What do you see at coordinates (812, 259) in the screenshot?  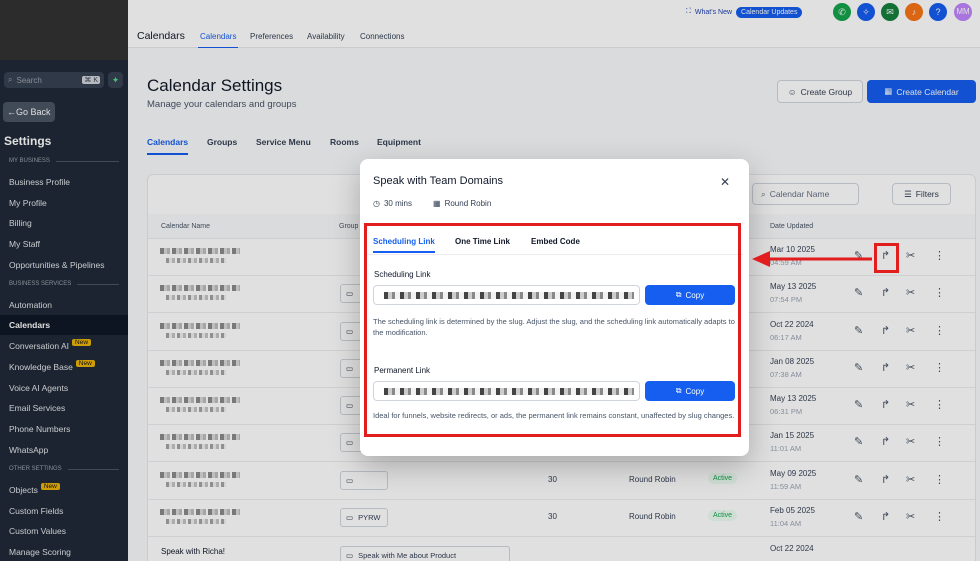 I see `annotation-arrow` at bounding box center [812, 259].